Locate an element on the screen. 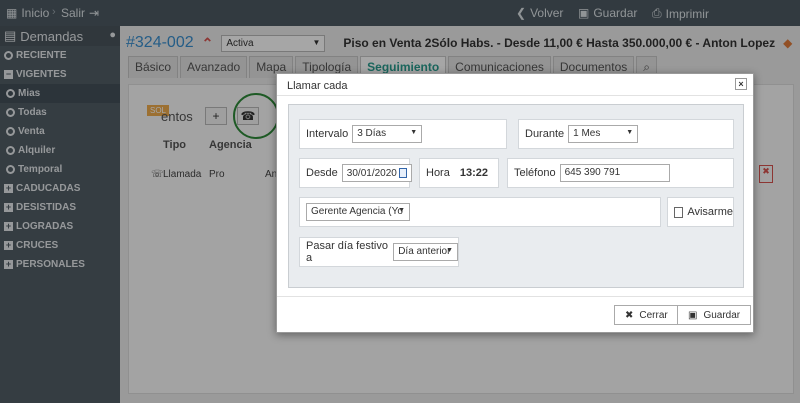 The height and width of the screenshot is (403, 800). responsable-select: Gerente Agencia (Yo ▼ is located at coordinates (358, 212).